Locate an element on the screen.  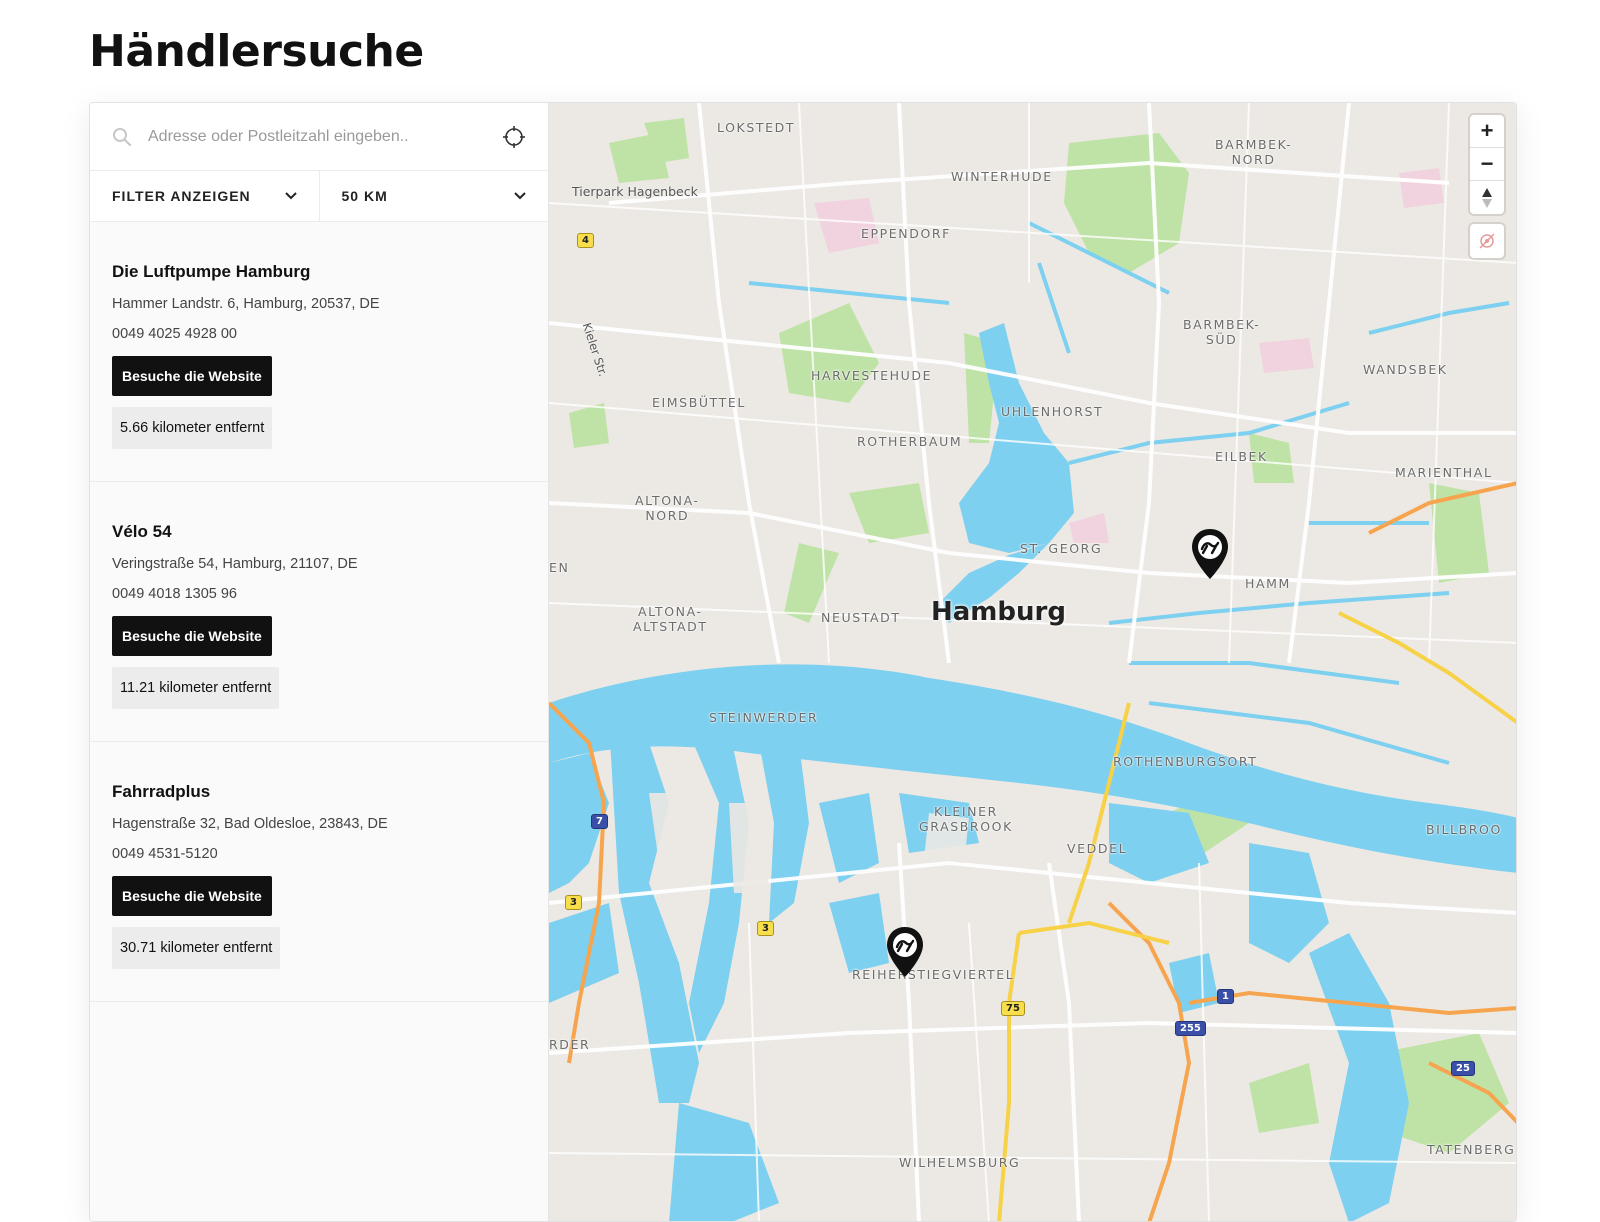
map-district-label: STEINWERDER is located at coordinates (764, 717).